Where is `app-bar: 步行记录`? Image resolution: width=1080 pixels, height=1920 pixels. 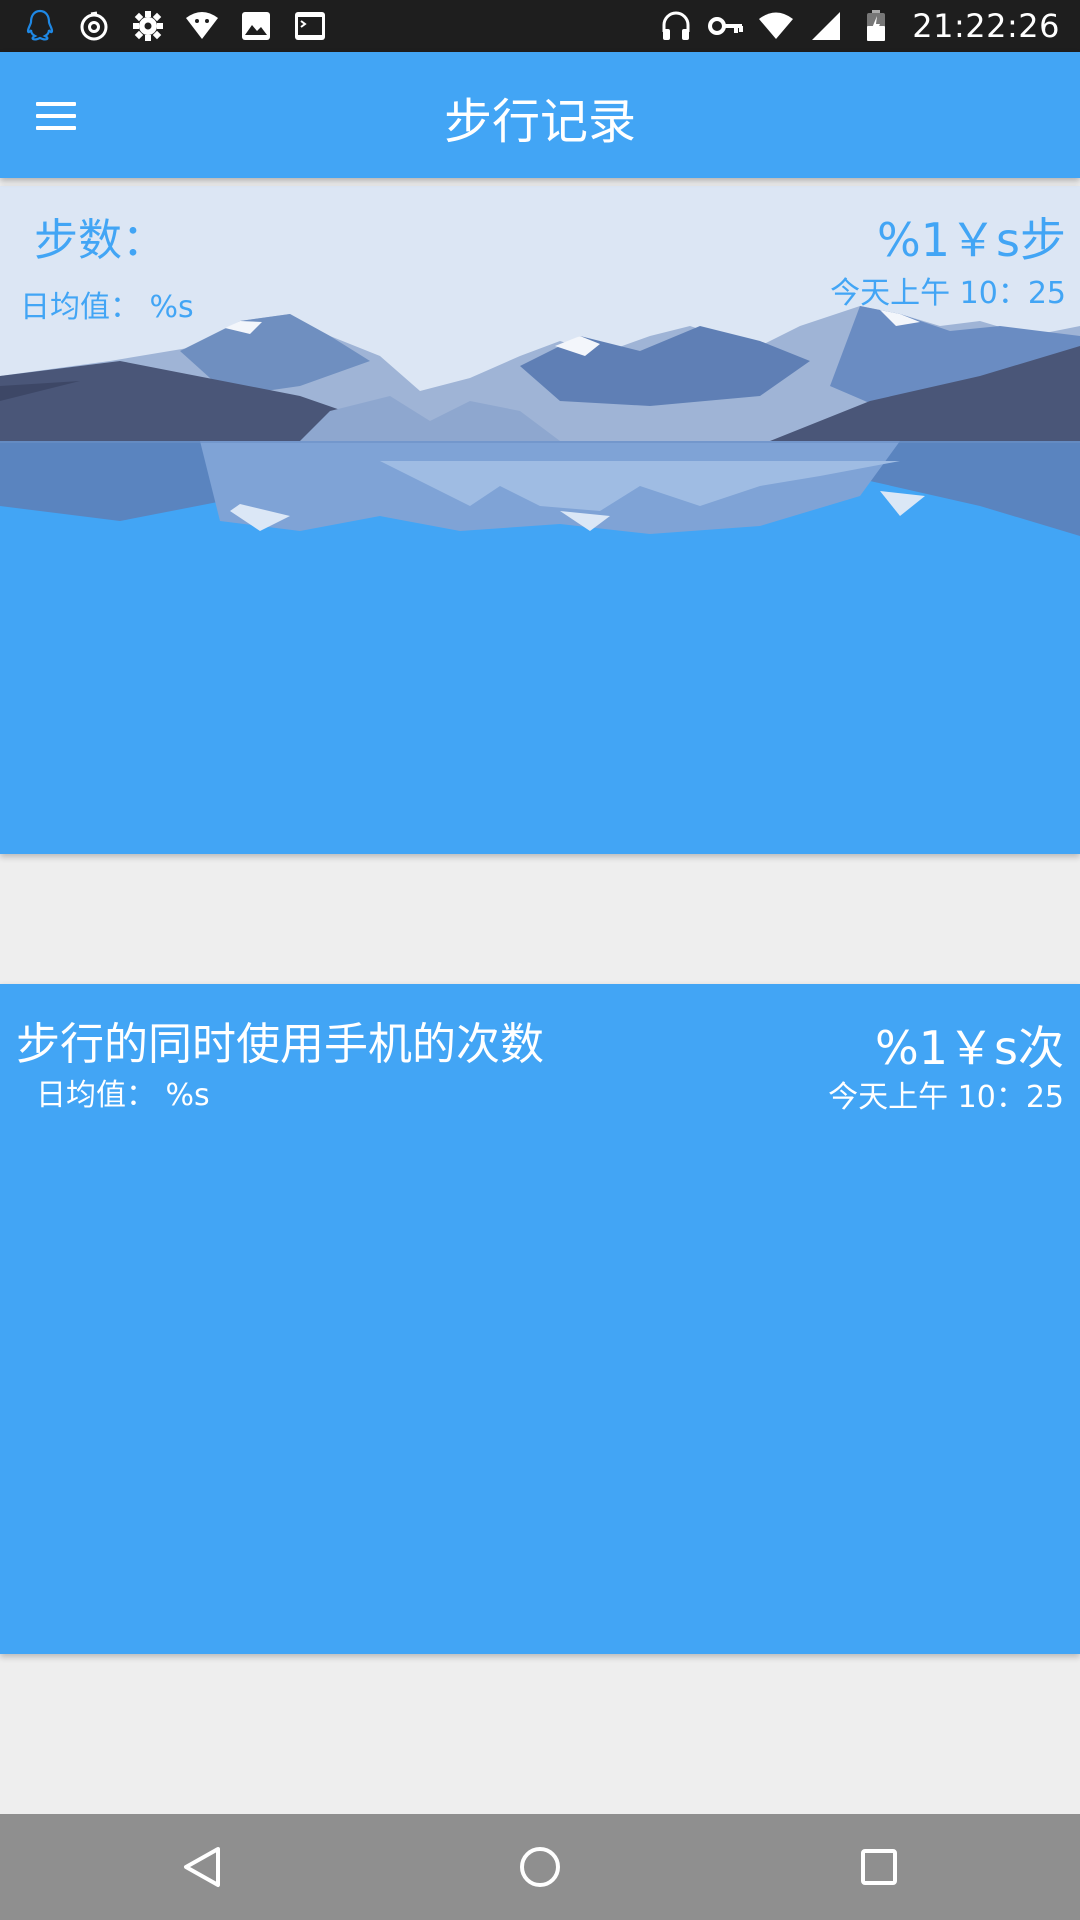
app-bar: 步行记录 is located at coordinates (540, 115).